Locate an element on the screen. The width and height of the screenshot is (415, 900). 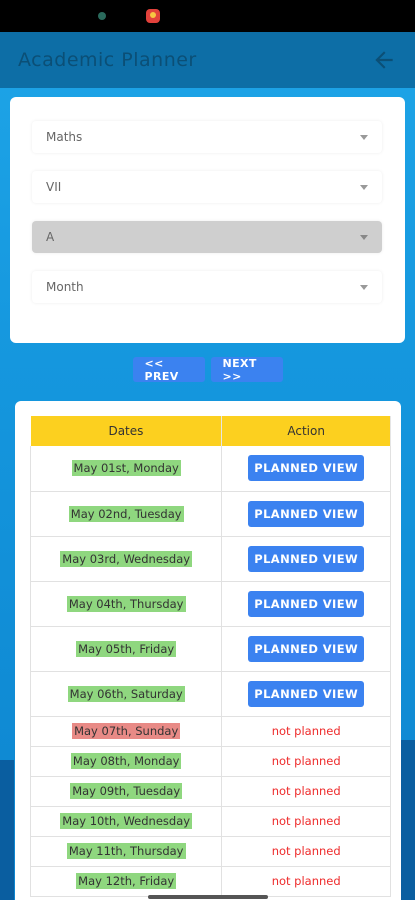
dates-header: Dates is located at coordinates (126, 431).